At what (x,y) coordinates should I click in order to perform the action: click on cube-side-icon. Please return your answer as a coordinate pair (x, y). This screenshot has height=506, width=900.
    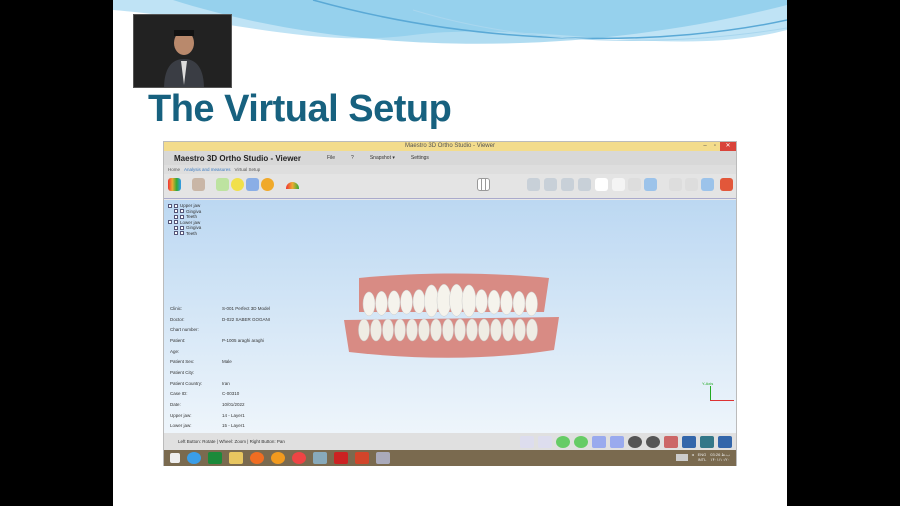
    Looking at the image, I should click on (725, 442).